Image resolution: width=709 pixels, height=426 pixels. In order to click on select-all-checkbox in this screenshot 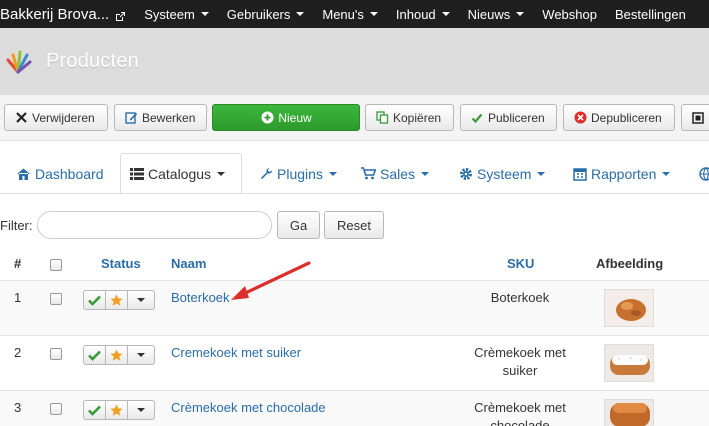, I will do `click(56, 265)`.